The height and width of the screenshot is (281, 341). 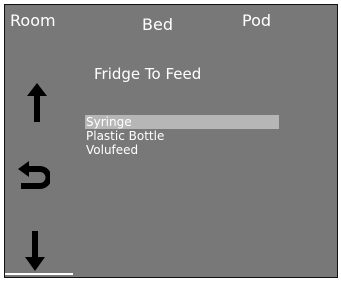 I want to click on page-title: Fridge To Feed, so click(x=148, y=74).